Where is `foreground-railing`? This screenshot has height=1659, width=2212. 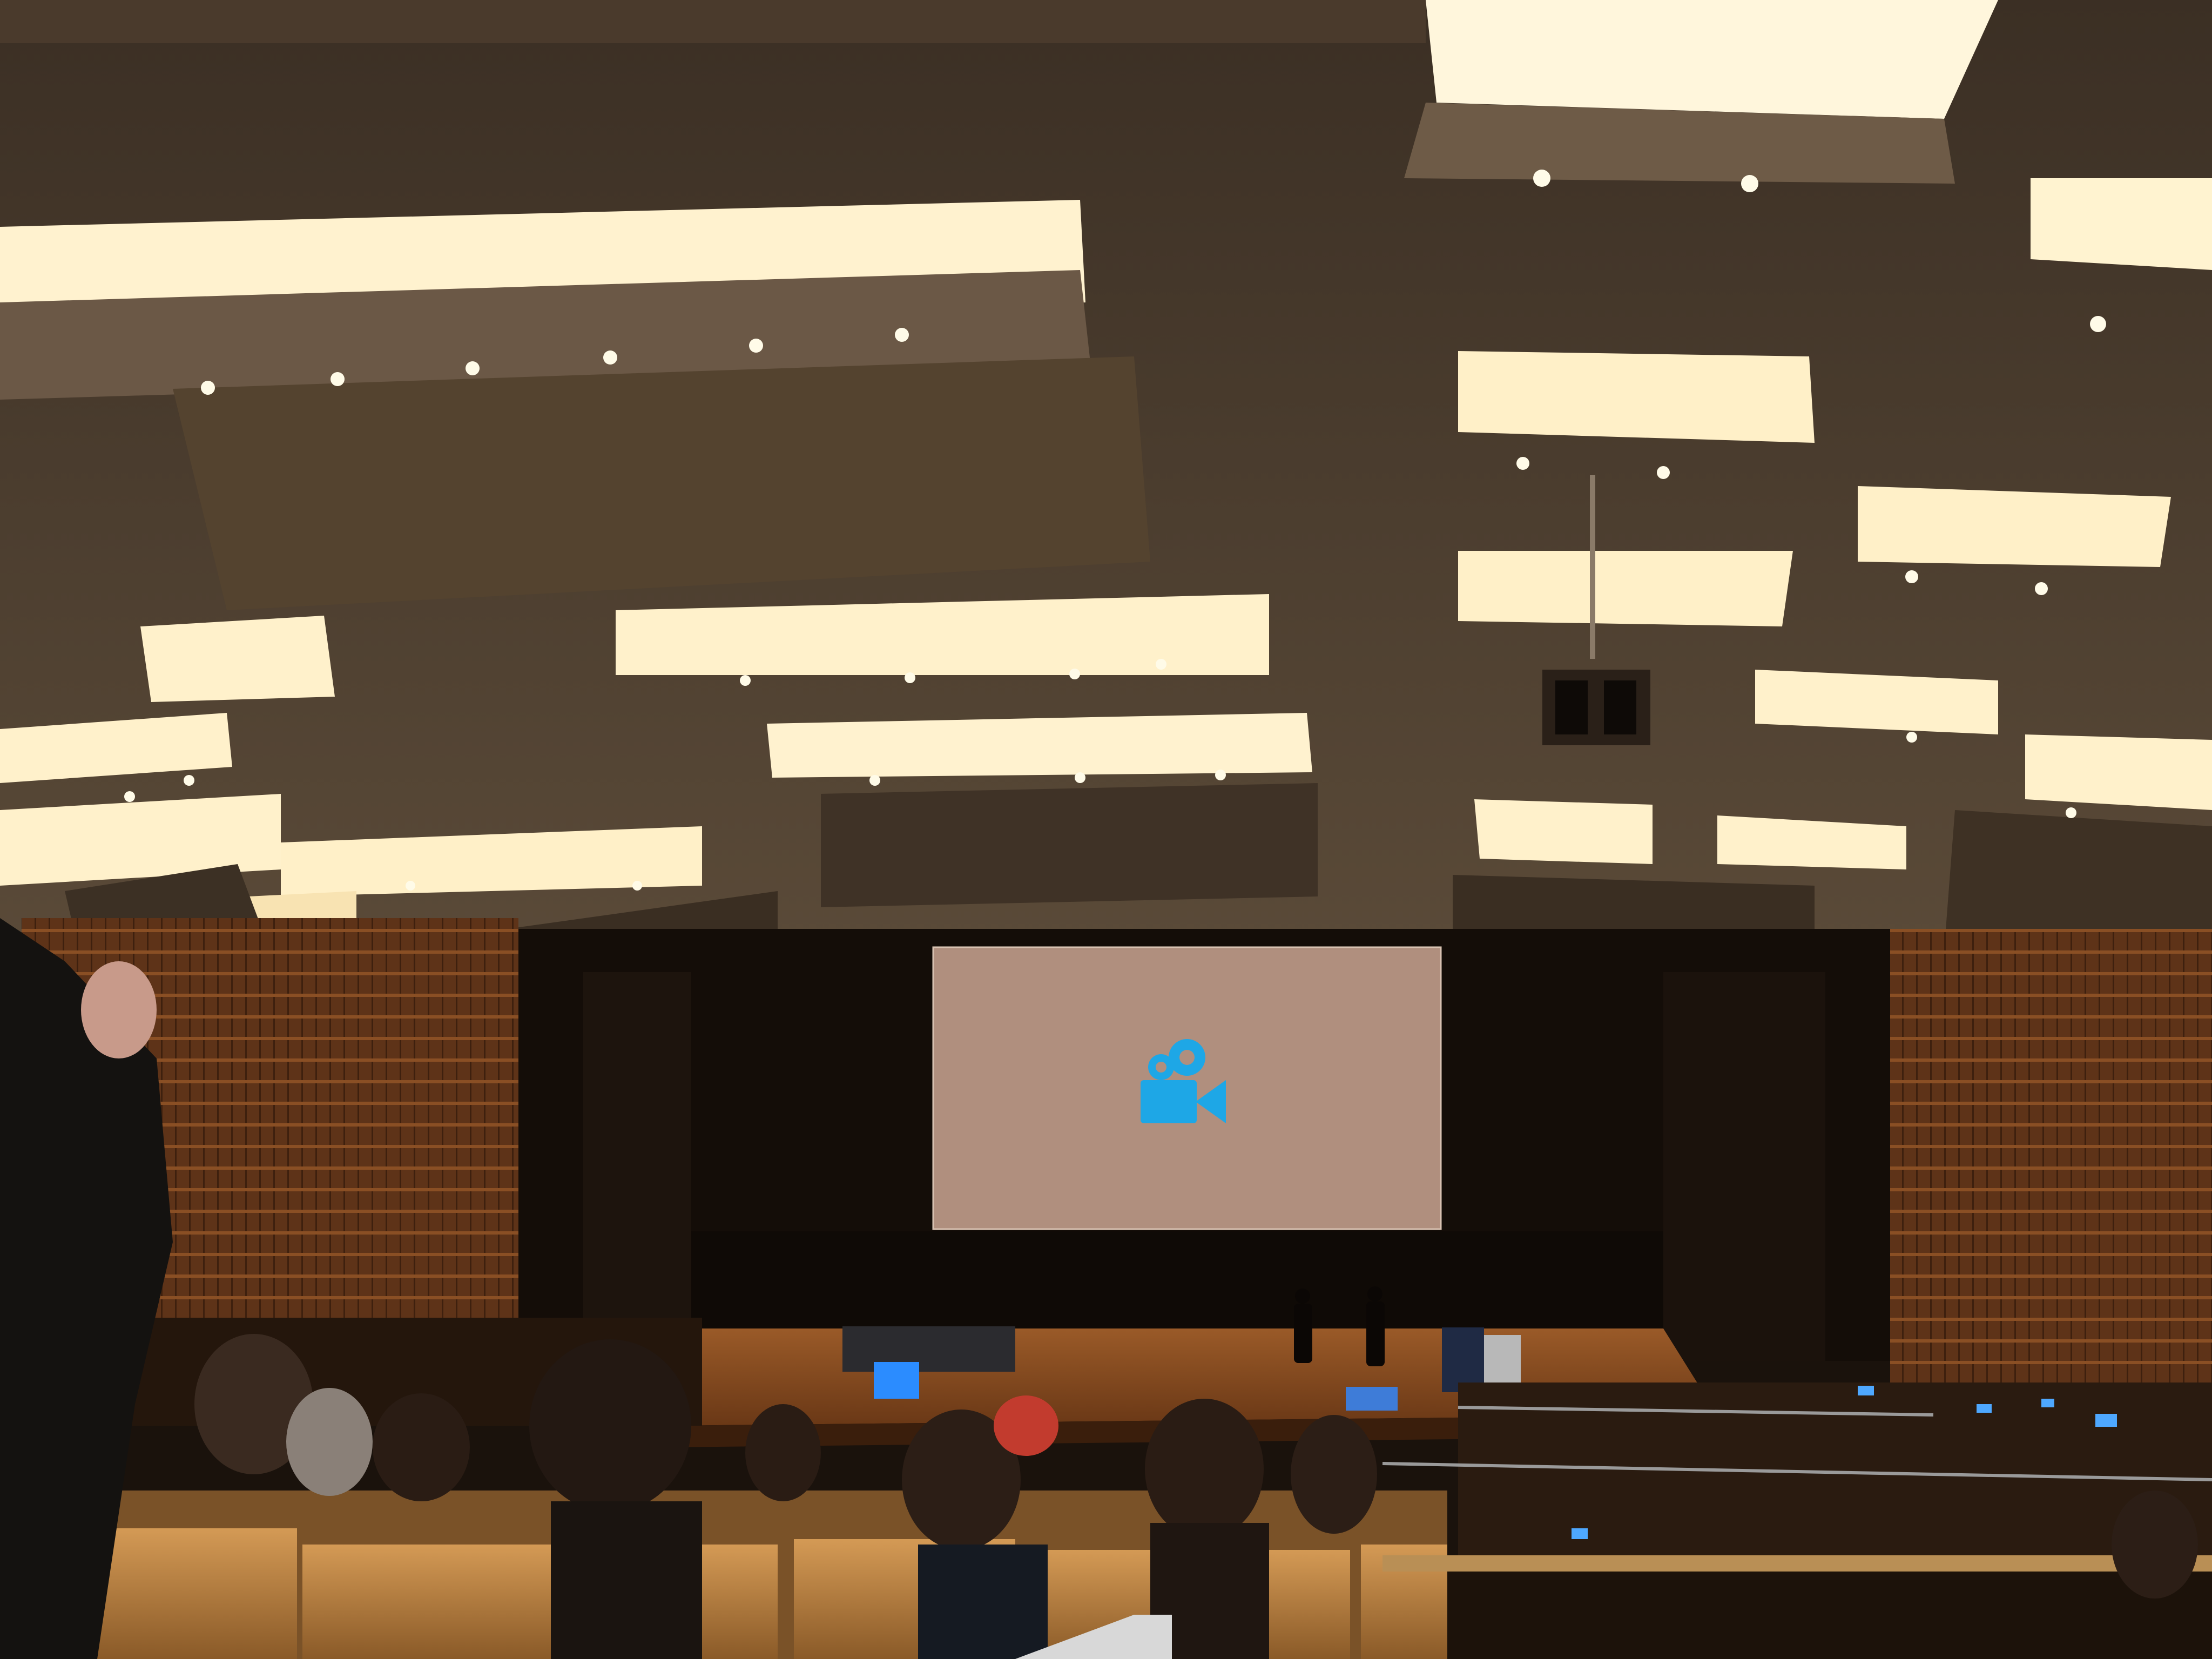 foreground-railing is located at coordinates (1797, 1563).